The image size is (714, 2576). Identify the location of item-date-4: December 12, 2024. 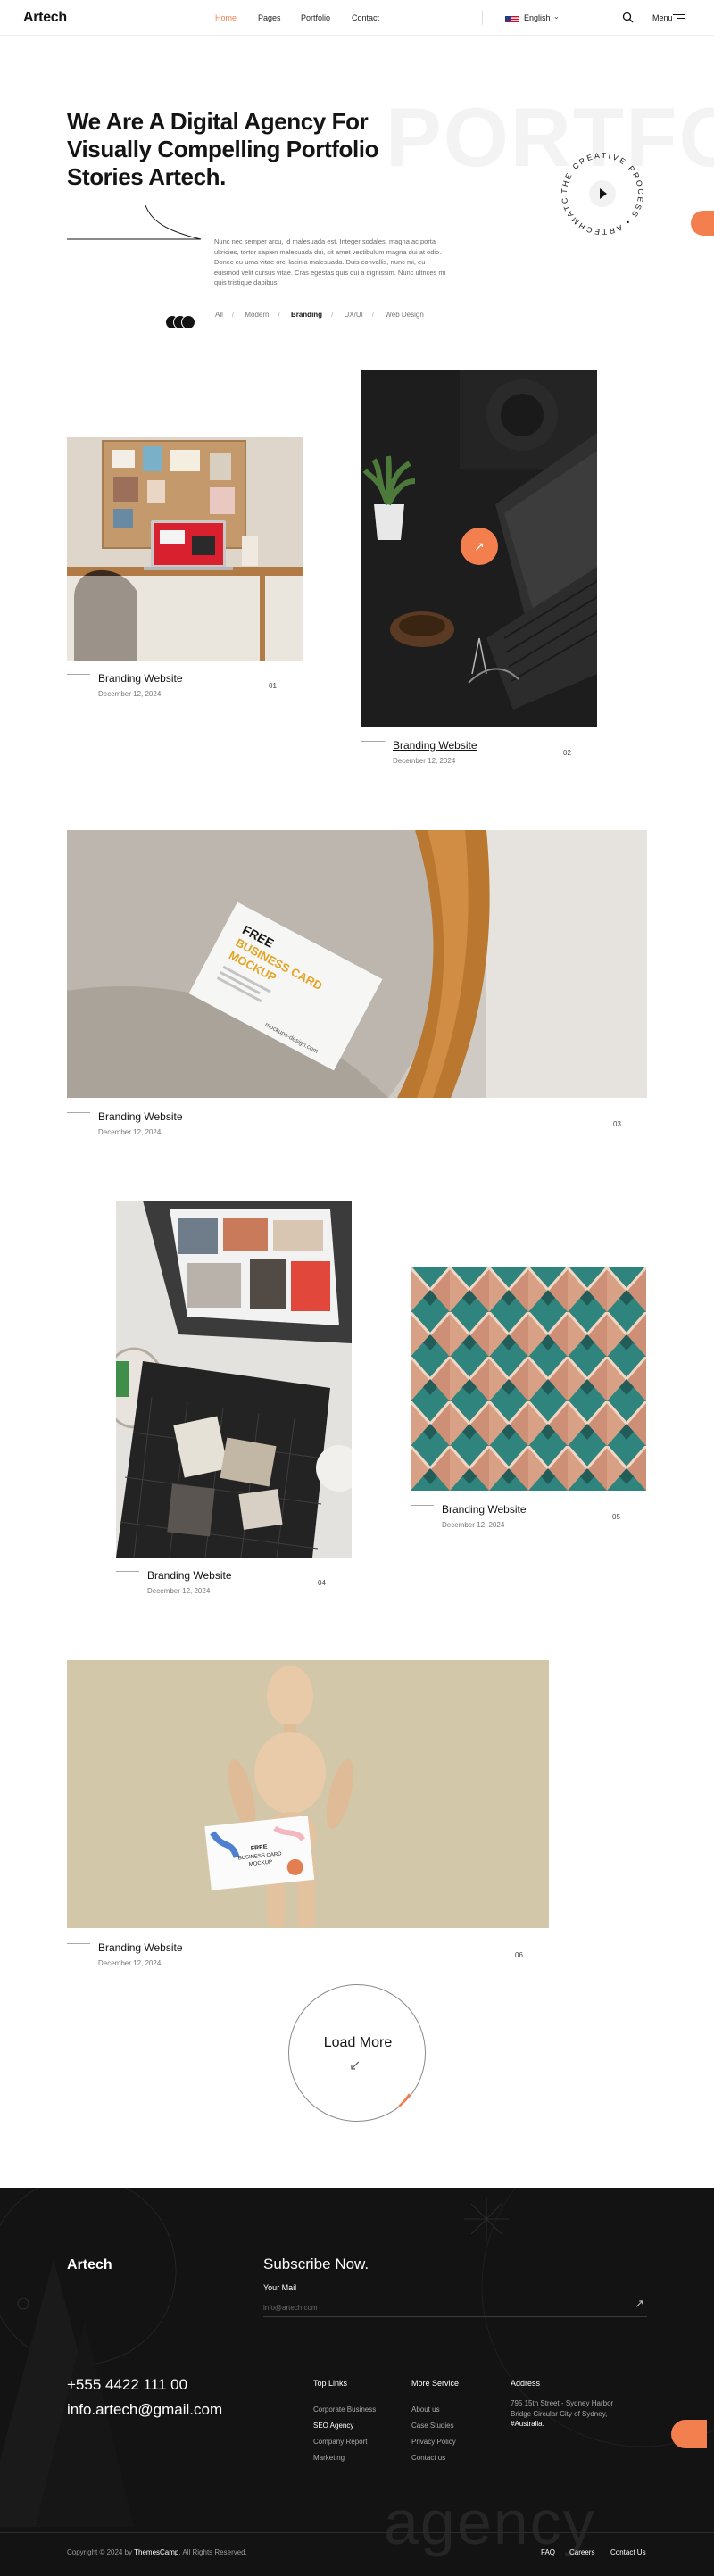
(179, 1591).